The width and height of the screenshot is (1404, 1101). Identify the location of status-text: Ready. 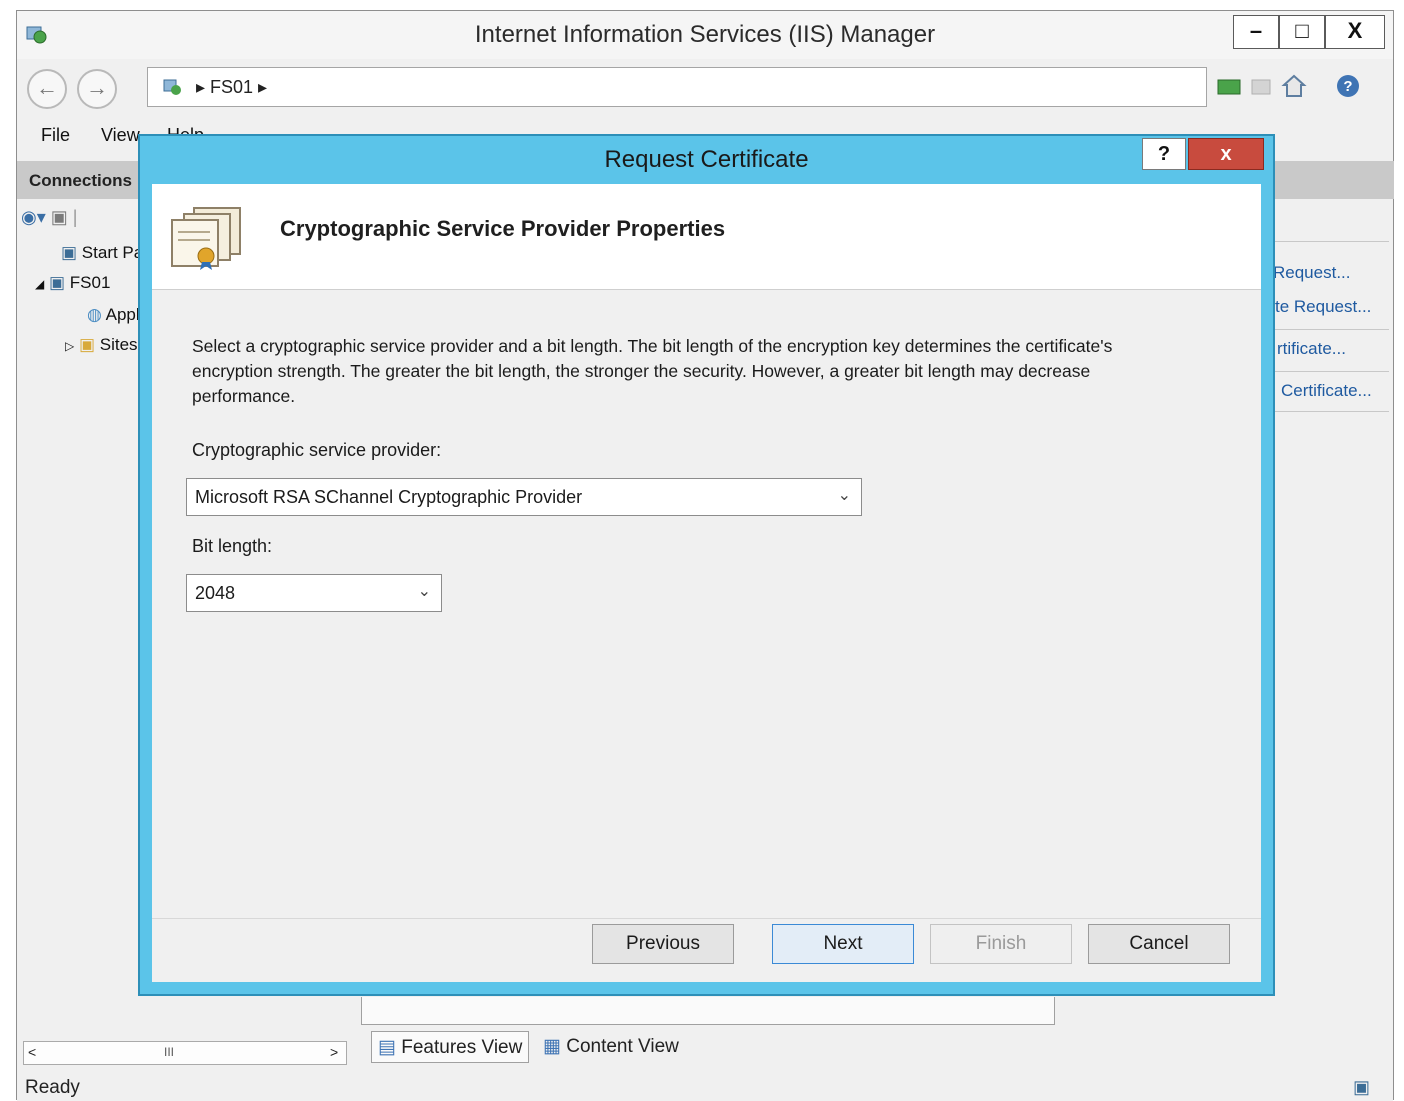
(52, 1087).